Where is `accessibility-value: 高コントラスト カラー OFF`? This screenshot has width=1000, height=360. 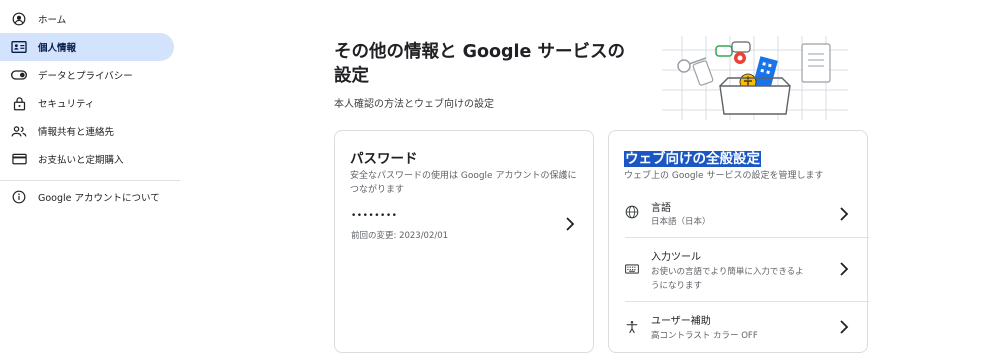 accessibility-value: 高コントラスト カラー OFF is located at coordinates (704, 336).